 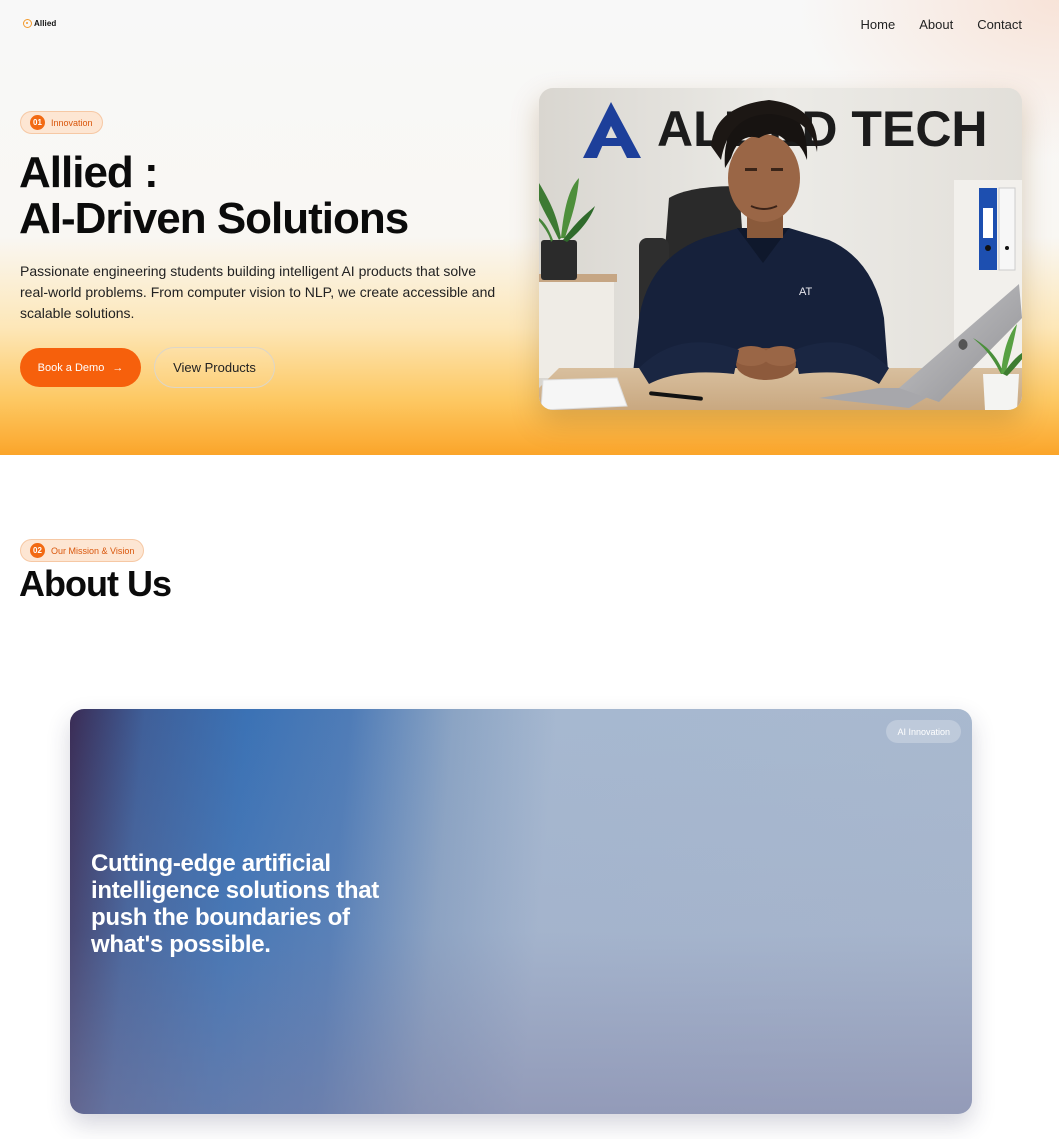 I want to click on top-nav: Allied Home About Contact, so click(x=529, y=25).